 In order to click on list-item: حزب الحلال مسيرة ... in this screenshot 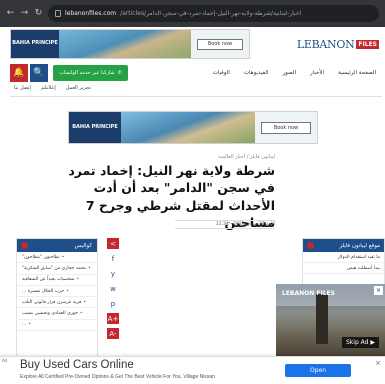, I will do `click(57, 292)`.